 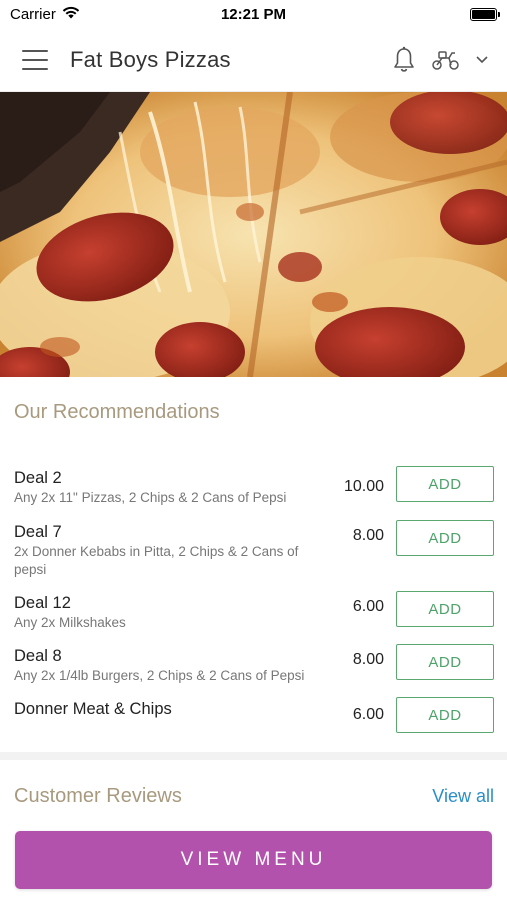 I want to click on chevron-down-icon, so click(x=482, y=60).